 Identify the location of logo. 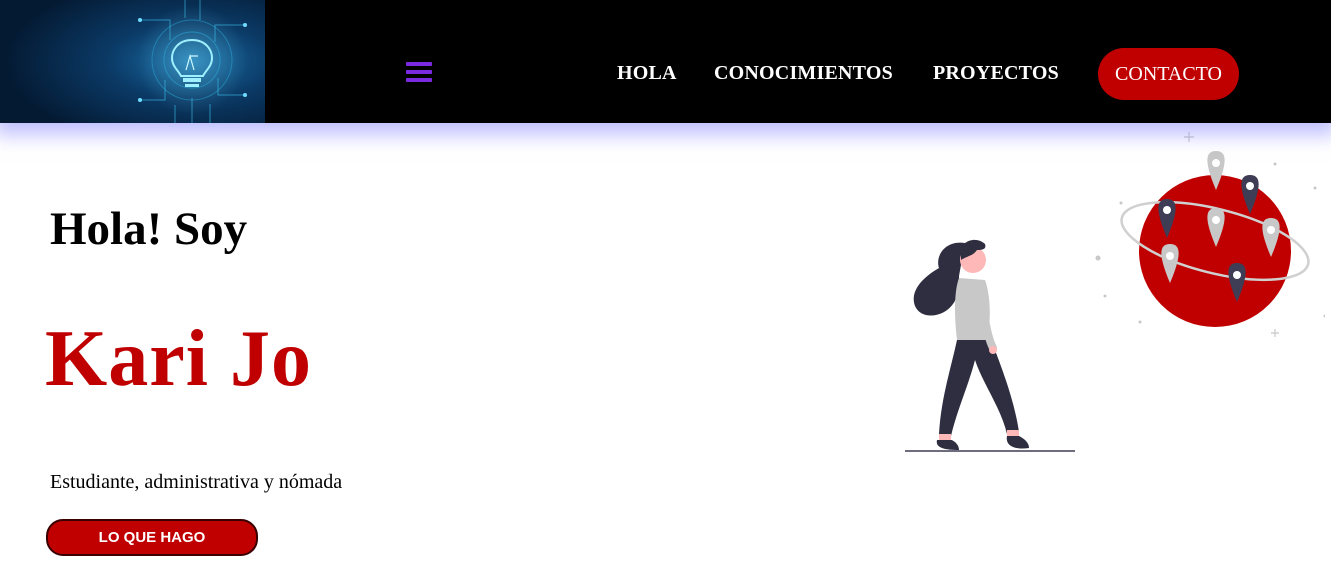
(132, 61).